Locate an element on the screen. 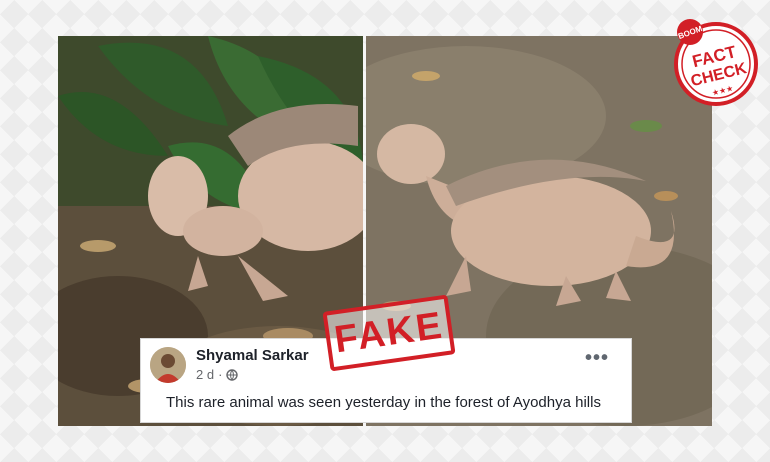 This screenshot has height=462, width=770. post-meta: 2 d · is located at coordinates (217, 374).